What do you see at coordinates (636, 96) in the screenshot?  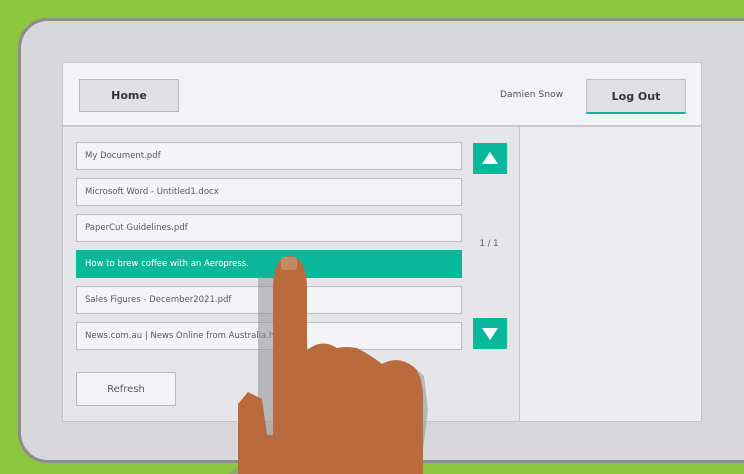 I see `log-out-button: Log Out` at bounding box center [636, 96].